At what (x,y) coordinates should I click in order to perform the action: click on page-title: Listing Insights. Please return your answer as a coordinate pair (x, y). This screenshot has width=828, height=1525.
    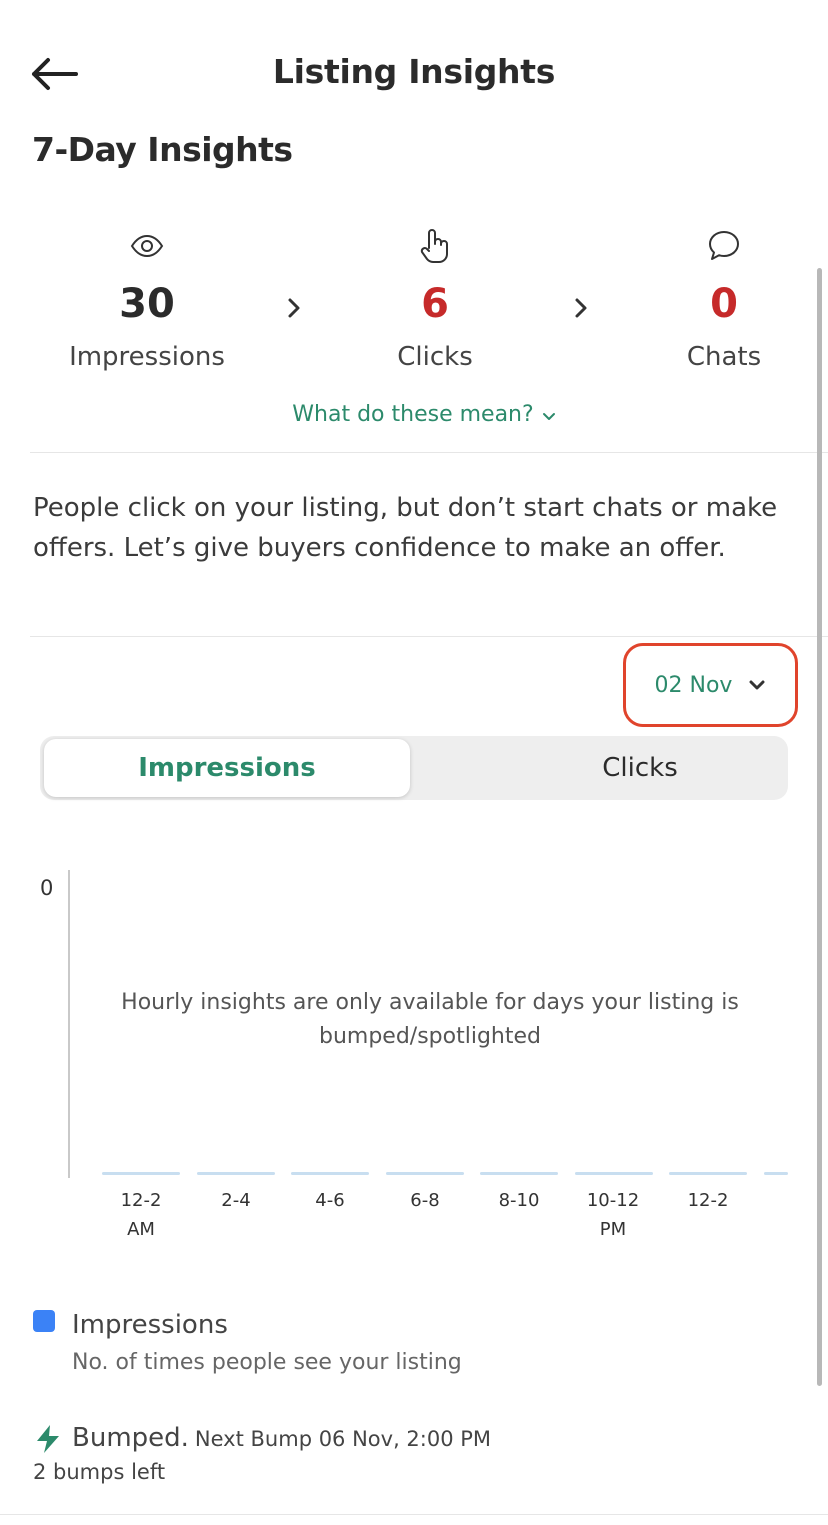
    Looking at the image, I should click on (414, 71).